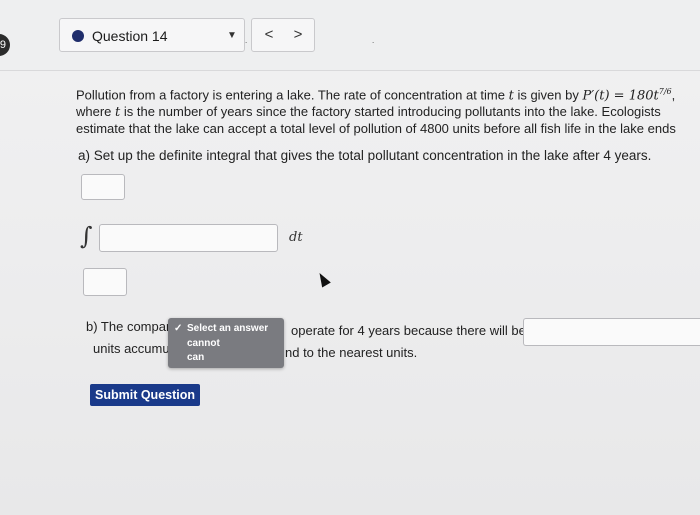  Describe the element at coordinates (611, 332) in the screenshot. I see `concentration-answer-input` at that location.